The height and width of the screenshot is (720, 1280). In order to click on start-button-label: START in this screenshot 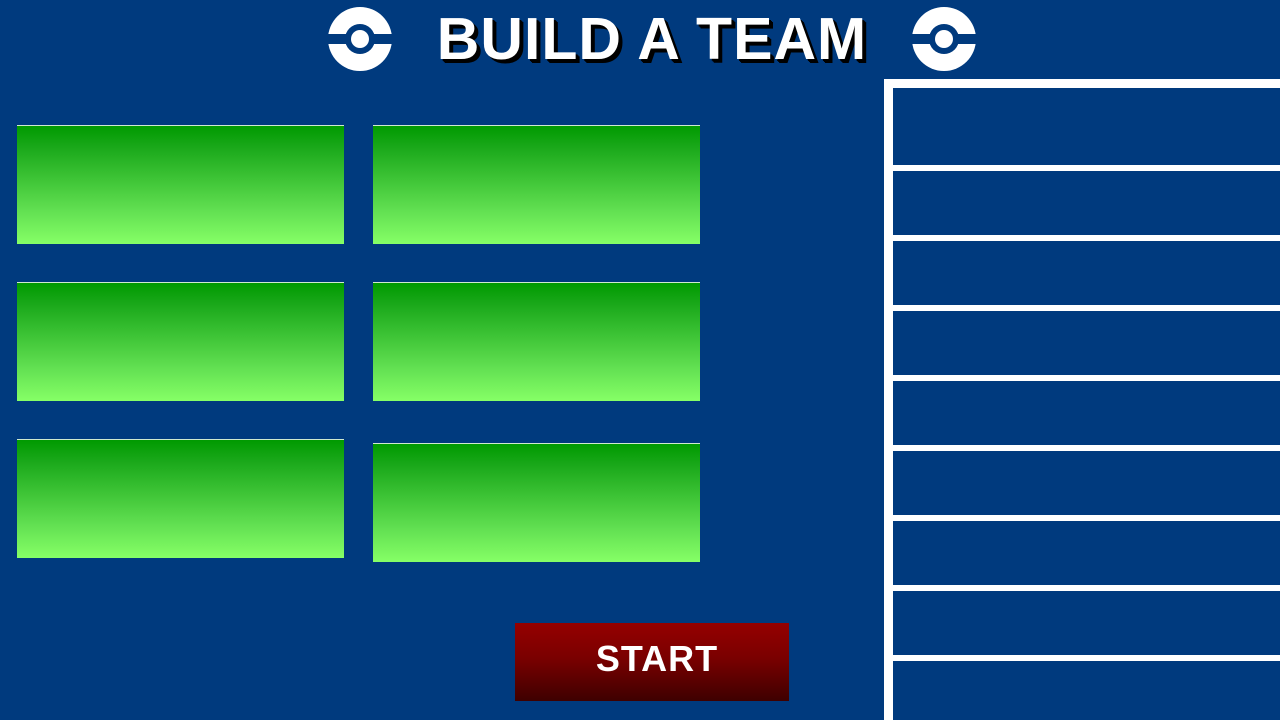, I will do `click(657, 658)`.